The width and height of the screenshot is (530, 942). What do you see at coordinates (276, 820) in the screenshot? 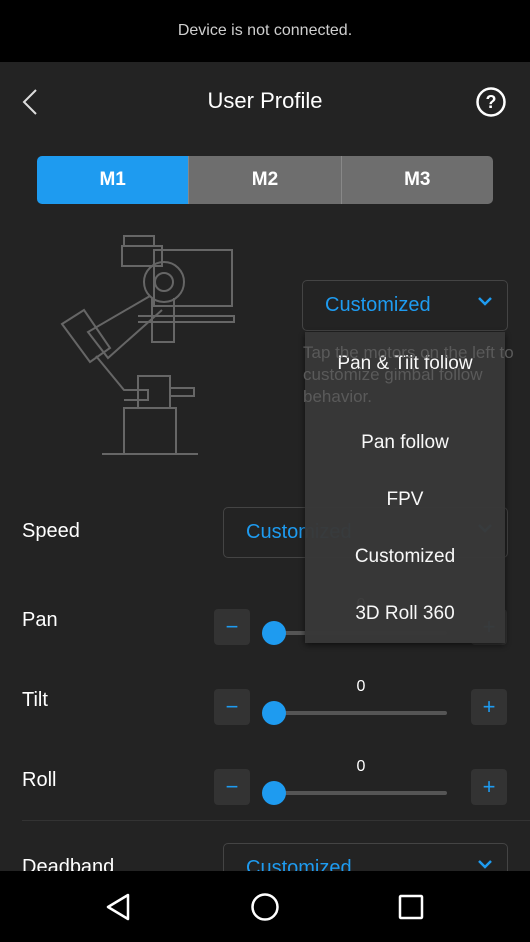
I see `divider` at bounding box center [276, 820].